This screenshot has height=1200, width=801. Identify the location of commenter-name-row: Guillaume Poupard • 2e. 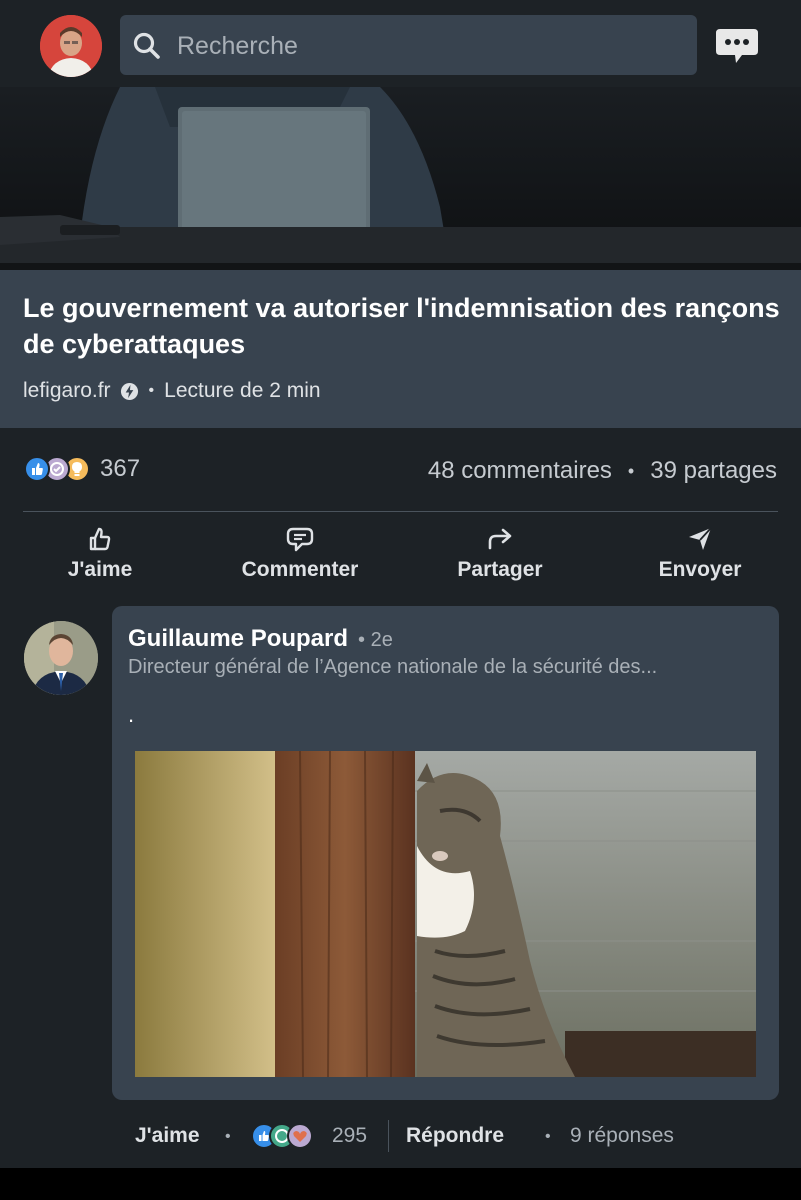
(260, 639).